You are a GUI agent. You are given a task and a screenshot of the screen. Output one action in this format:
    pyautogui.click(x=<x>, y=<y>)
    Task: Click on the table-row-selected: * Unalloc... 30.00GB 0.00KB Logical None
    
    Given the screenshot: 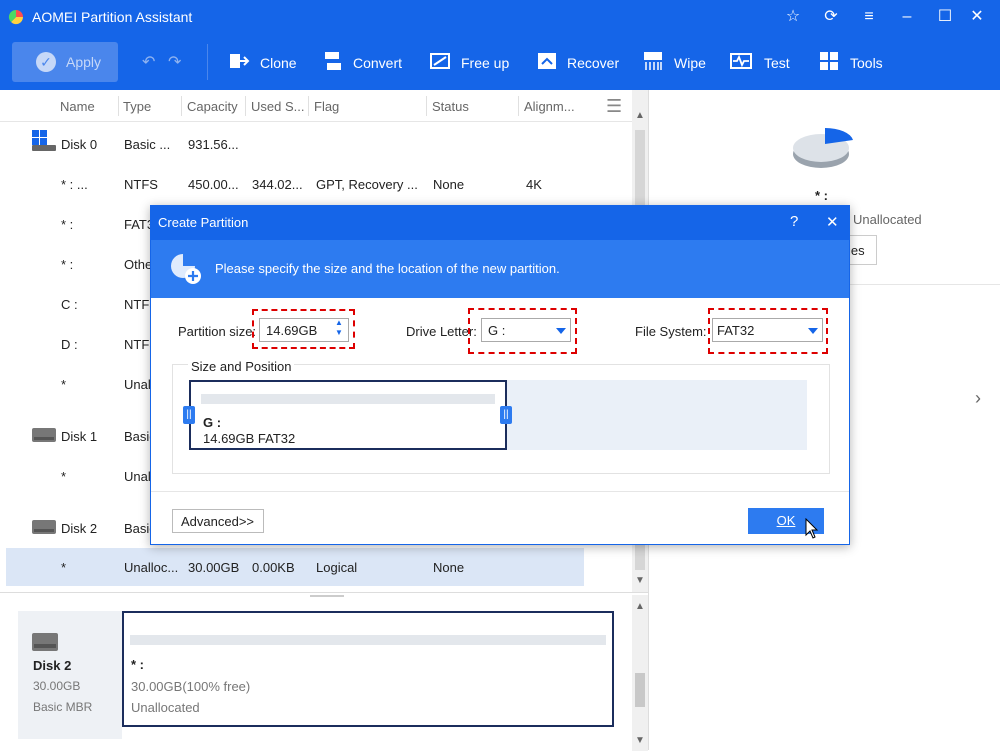 What is the action you would take?
    pyautogui.click(x=295, y=567)
    